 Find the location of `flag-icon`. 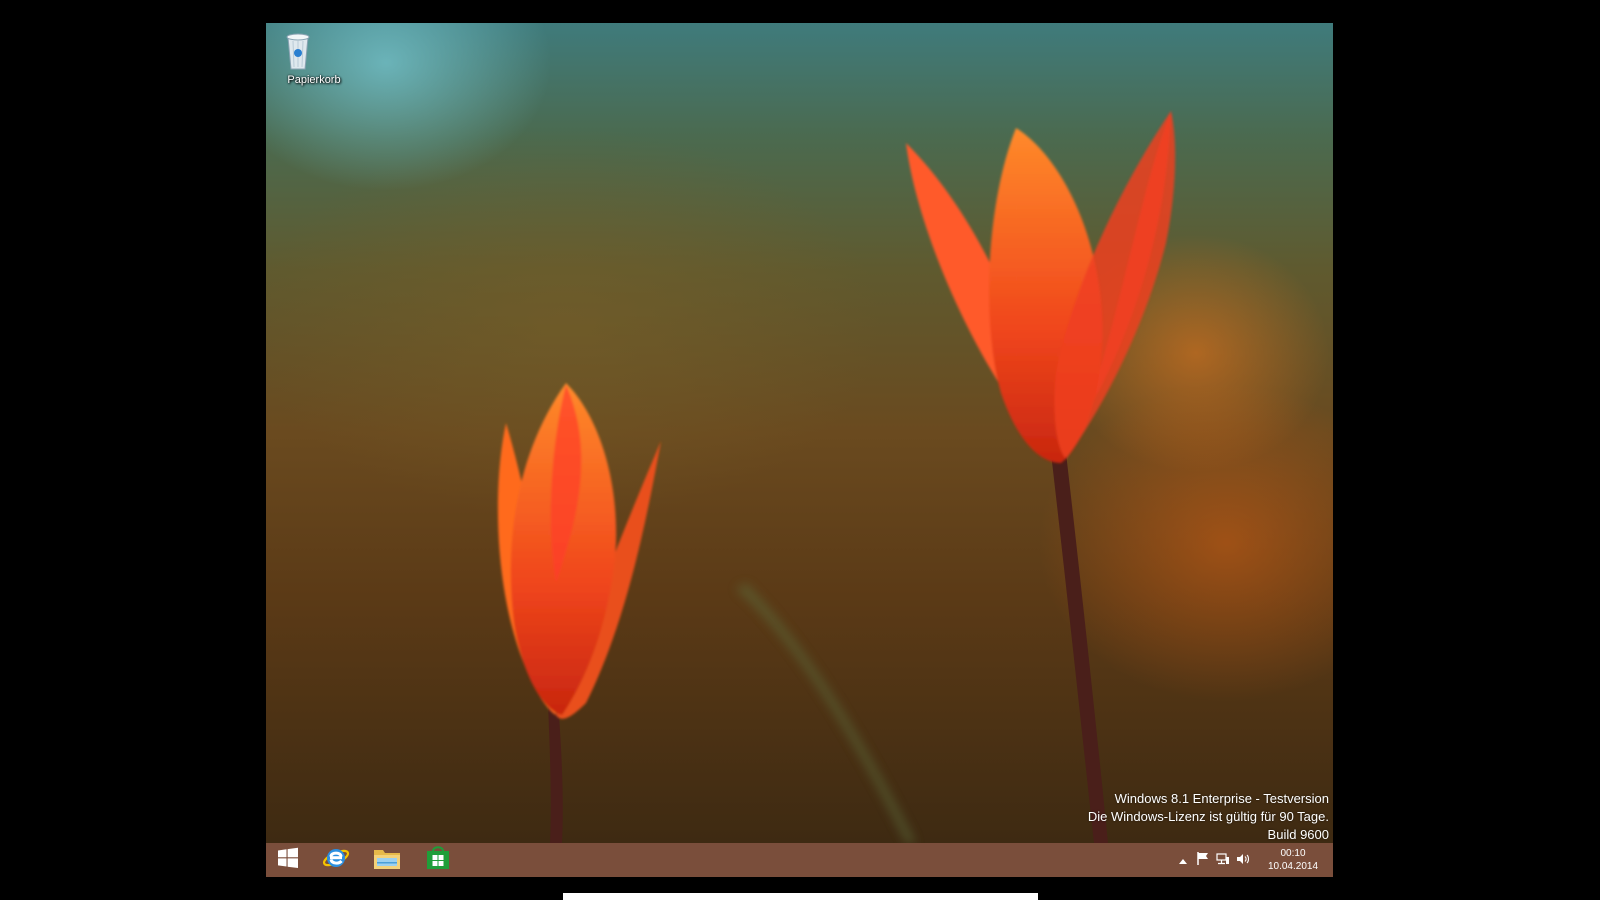

flag-icon is located at coordinates (1203, 860).